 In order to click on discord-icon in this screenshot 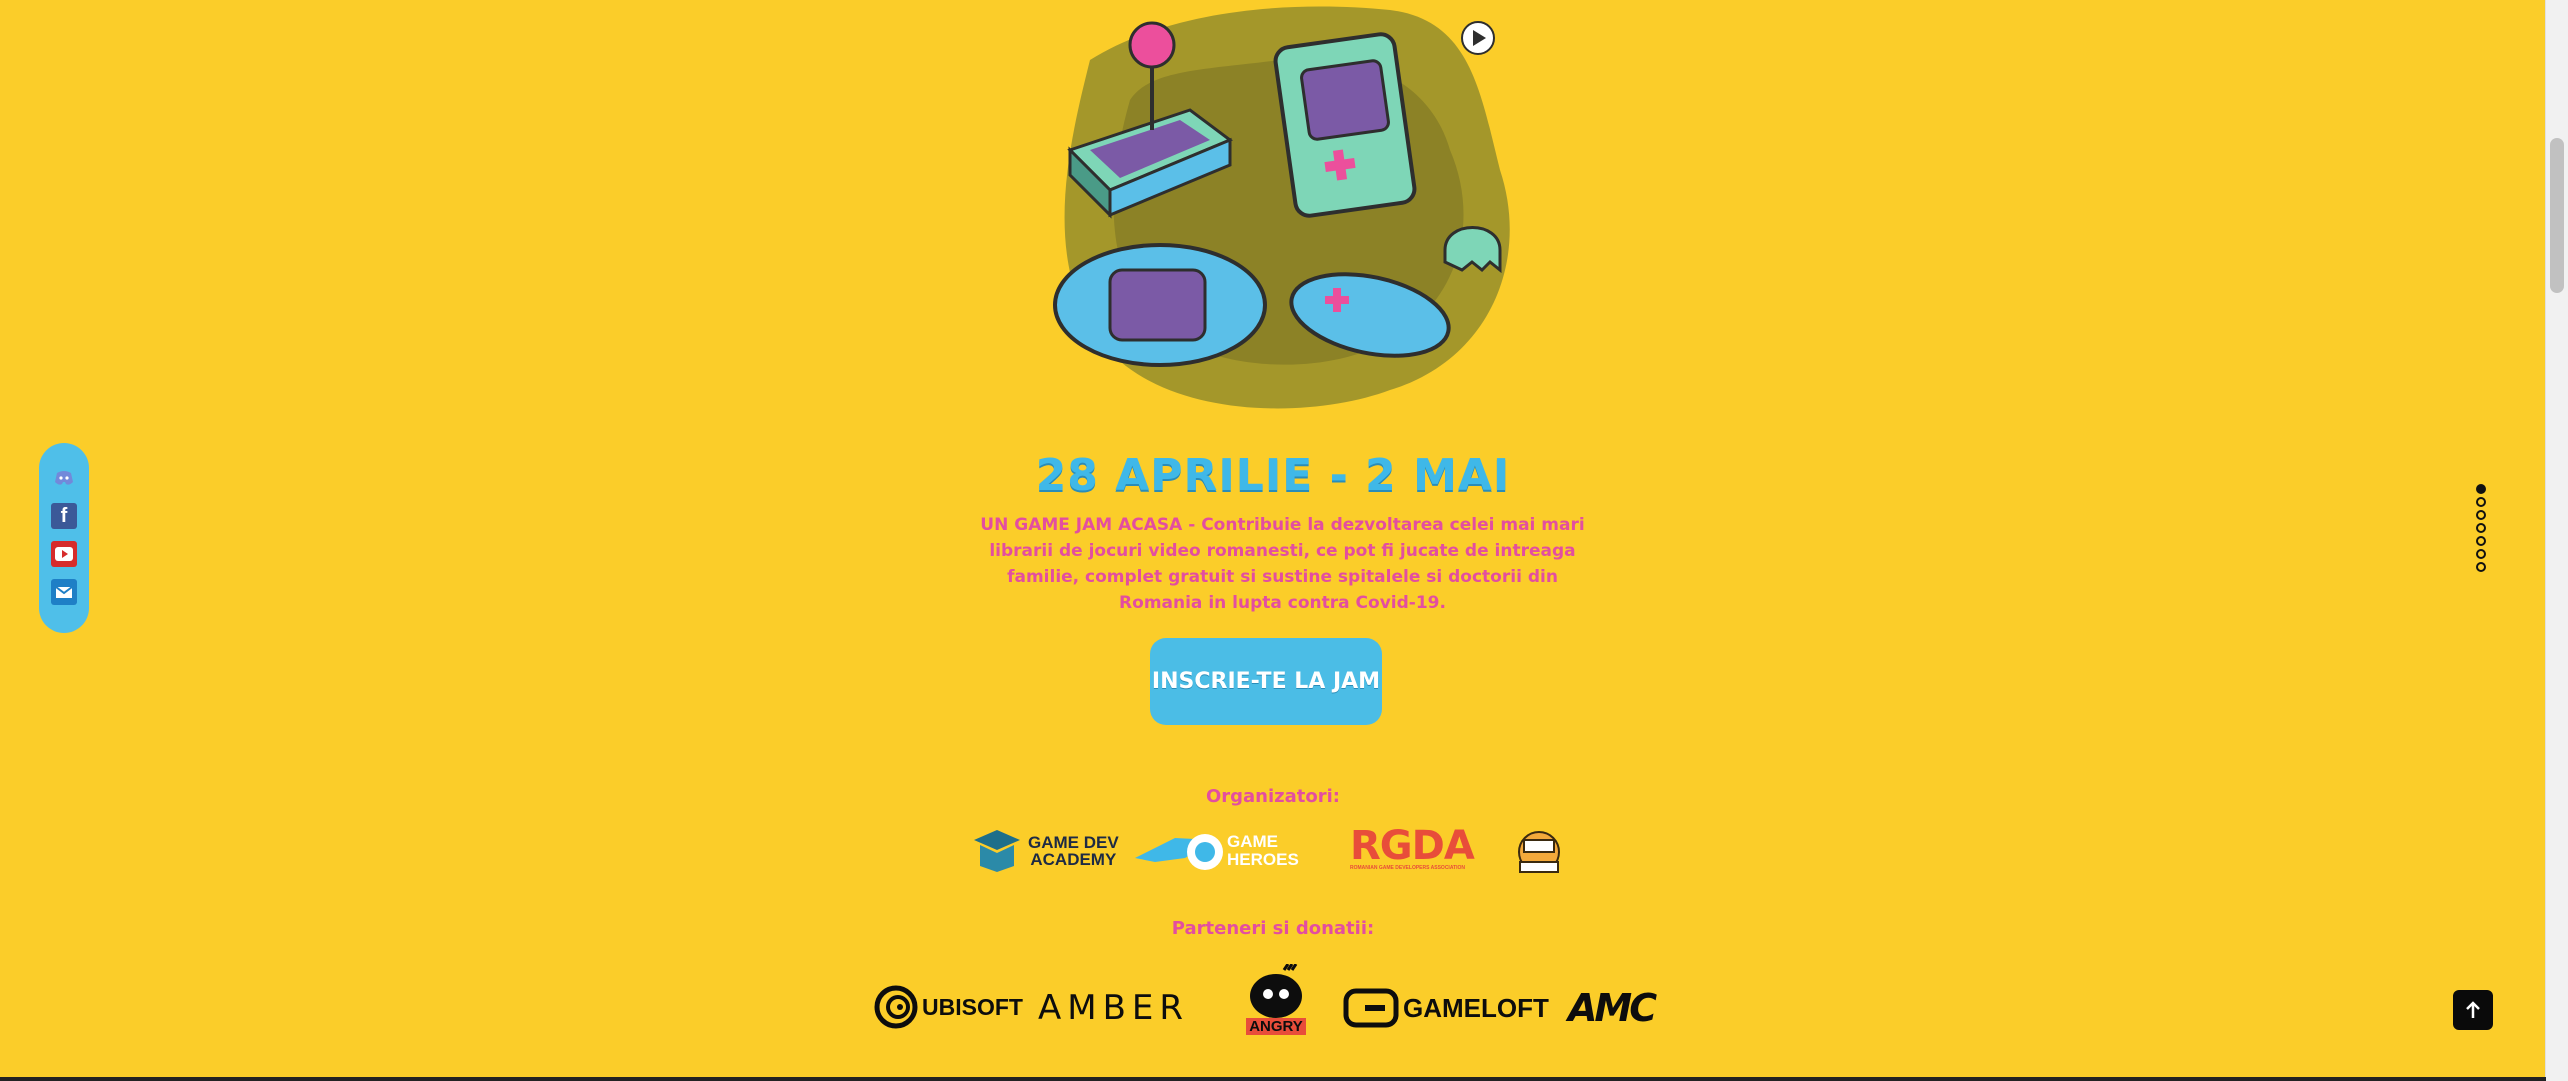, I will do `click(64, 478)`.